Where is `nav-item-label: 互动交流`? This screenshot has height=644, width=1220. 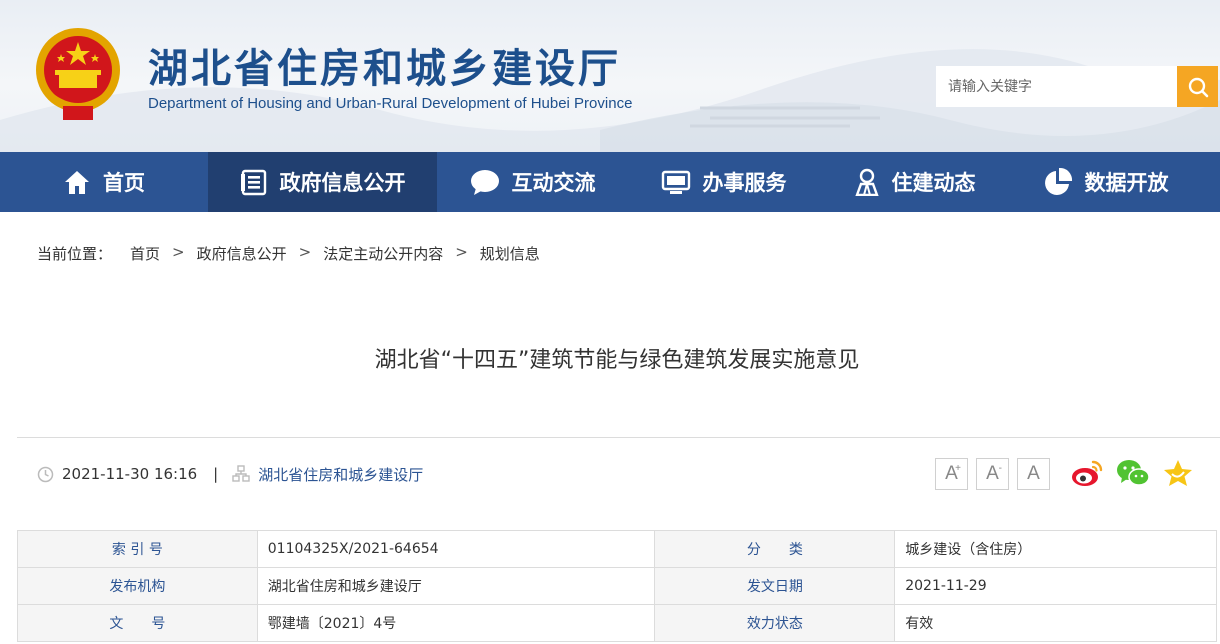 nav-item-label: 互动交流 is located at coordinates (553, 183).